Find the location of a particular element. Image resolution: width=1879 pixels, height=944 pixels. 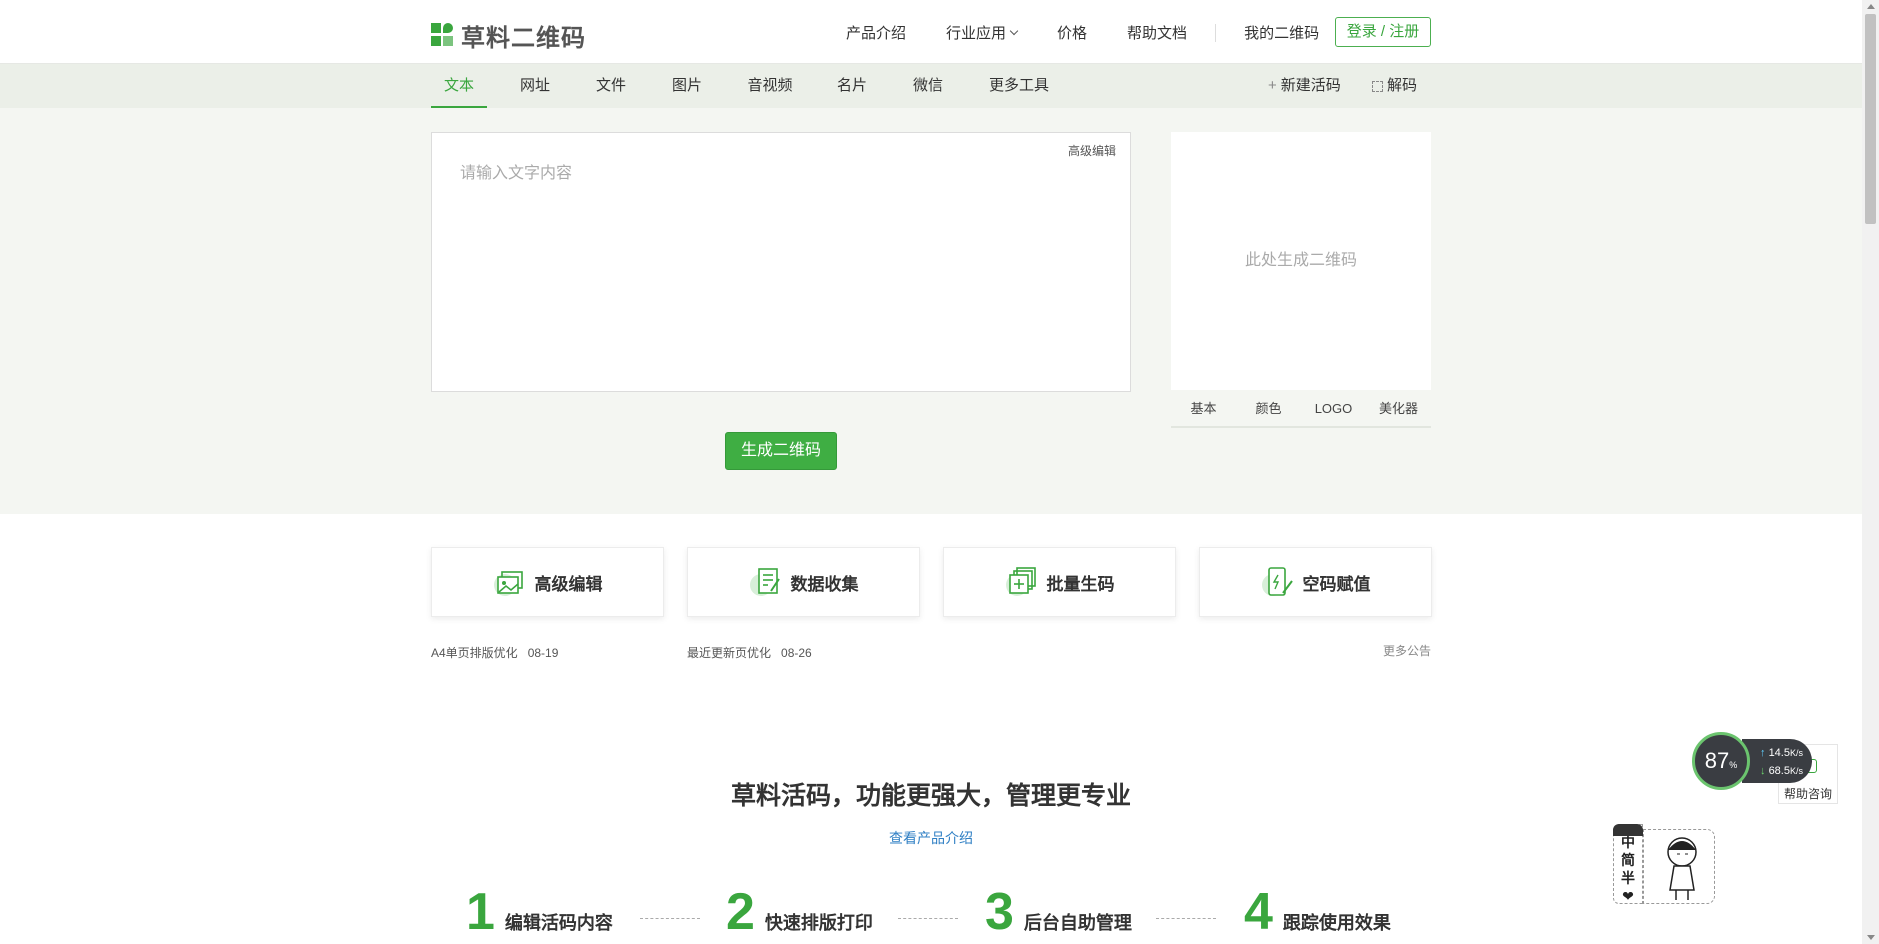

scan-icon is located at coordinates (1377, 86).